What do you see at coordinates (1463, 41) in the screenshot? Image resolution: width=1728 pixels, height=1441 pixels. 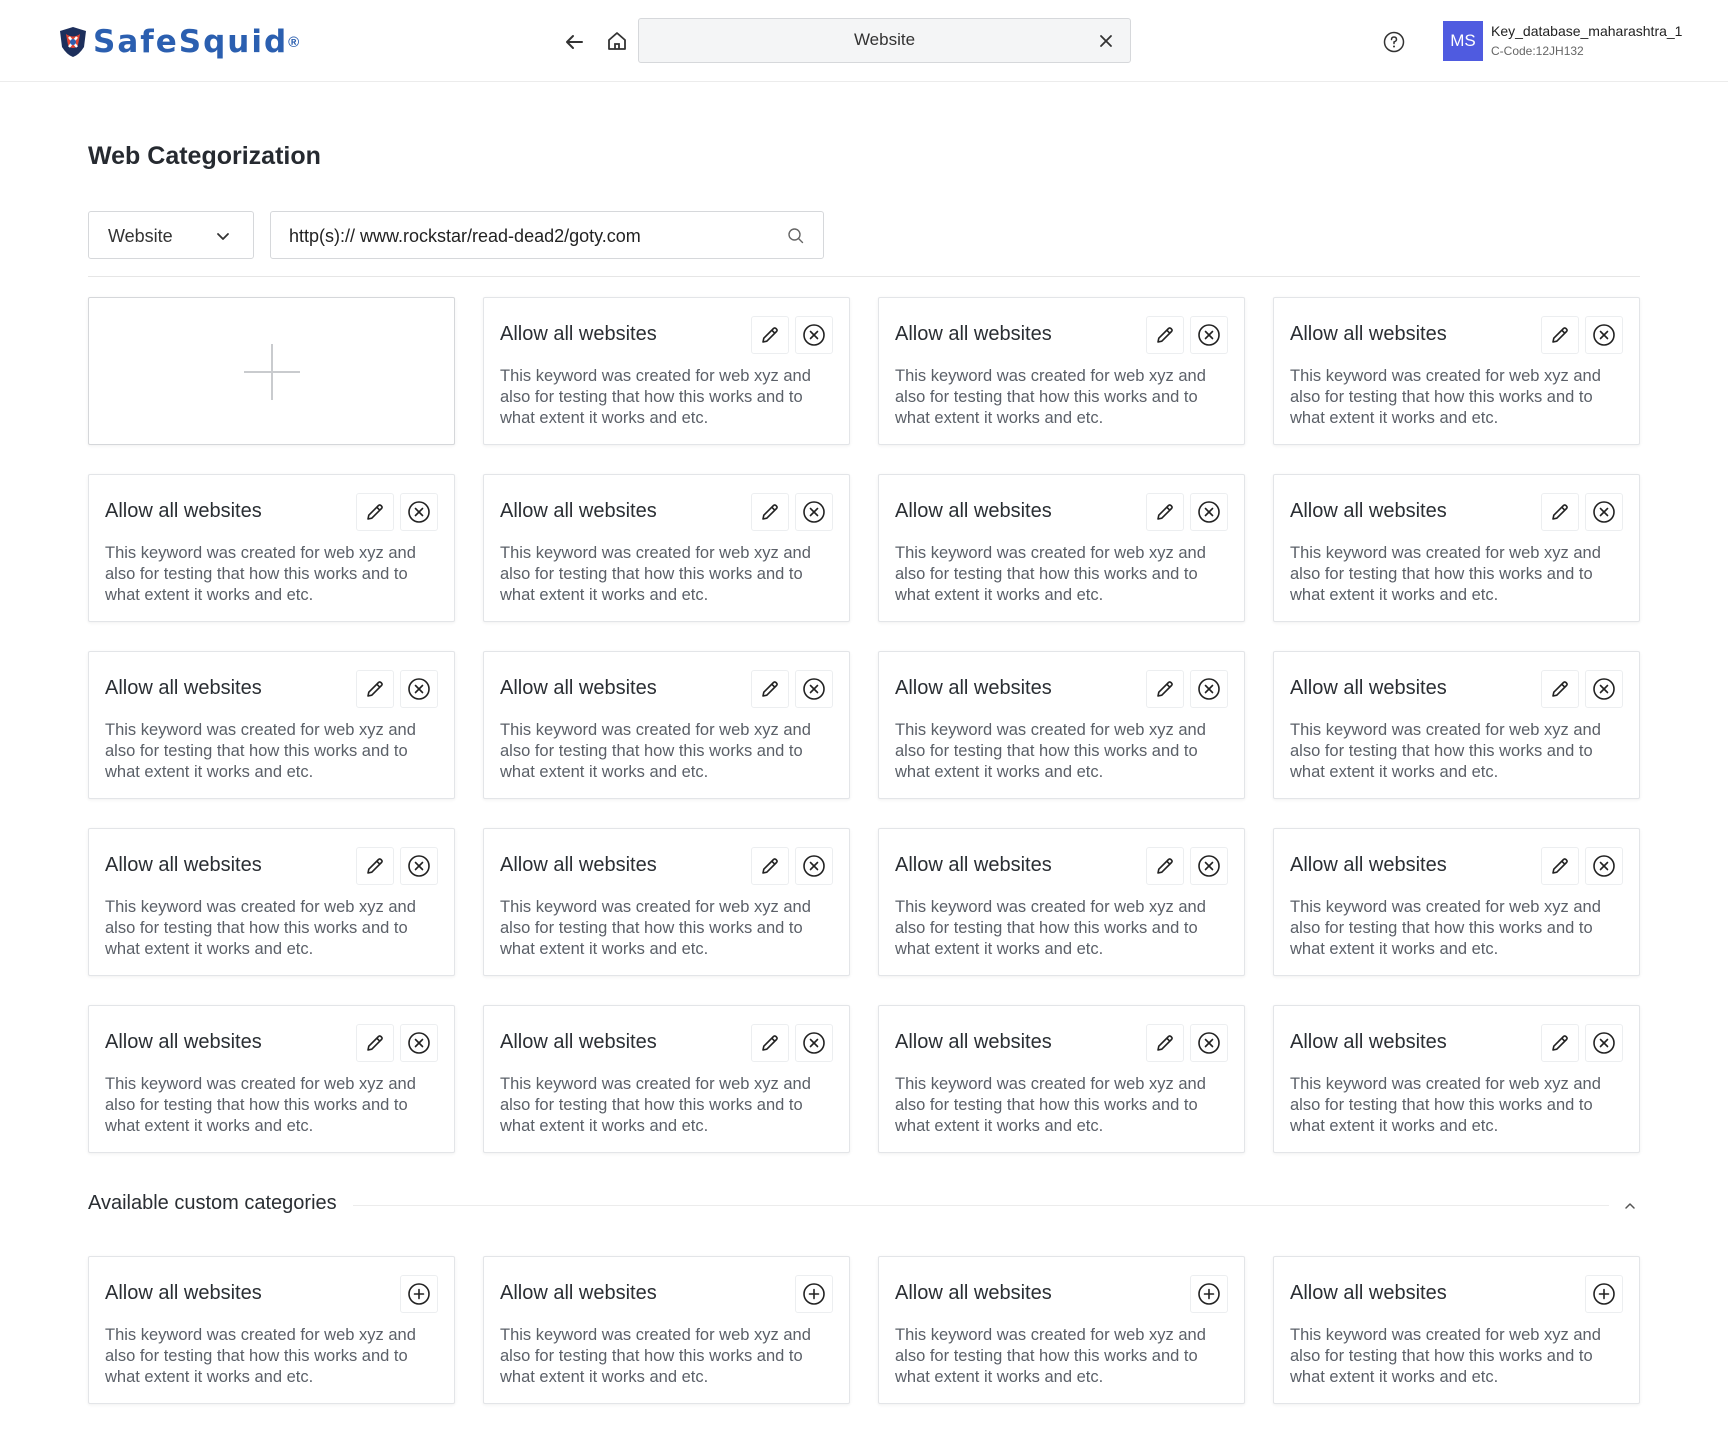 I see `user-avatar: MS` at bounding box center [1463, 41].